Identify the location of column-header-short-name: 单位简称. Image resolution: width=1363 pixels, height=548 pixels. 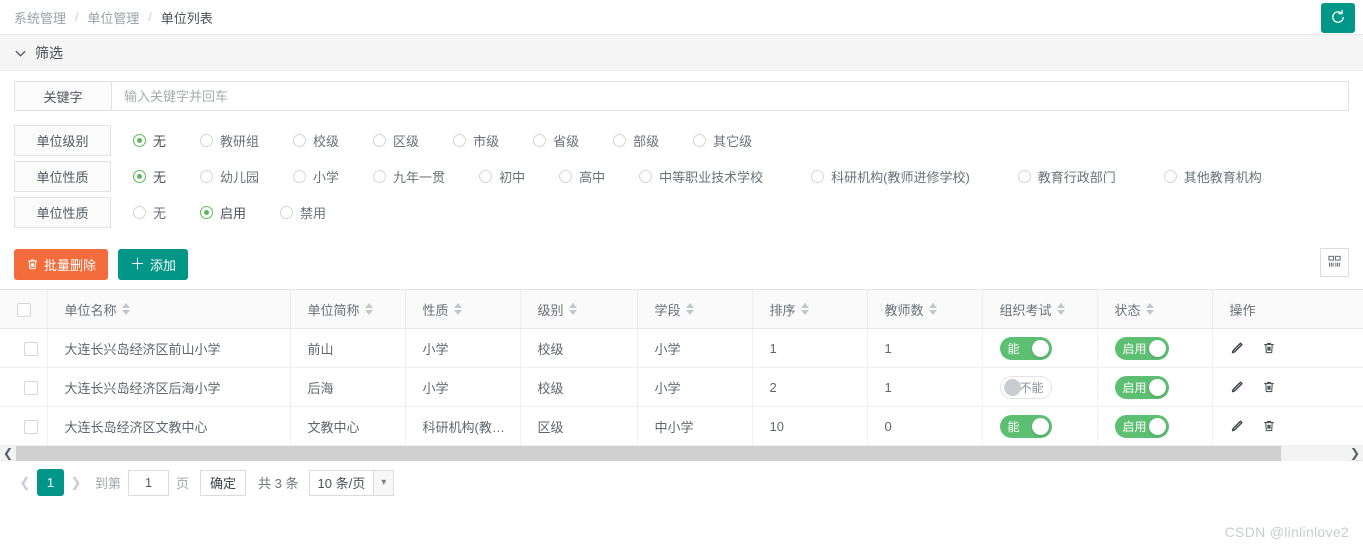
(348, 309).